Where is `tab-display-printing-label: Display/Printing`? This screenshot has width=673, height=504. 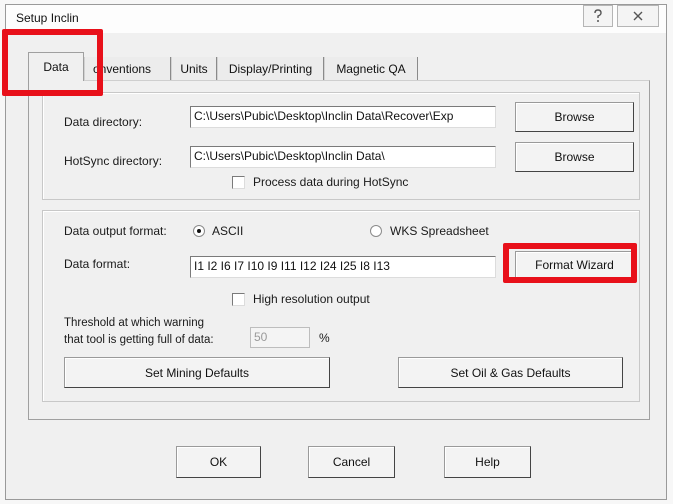
tab-display-printing-label: Display/Printing is located at coordinates (270, 69).